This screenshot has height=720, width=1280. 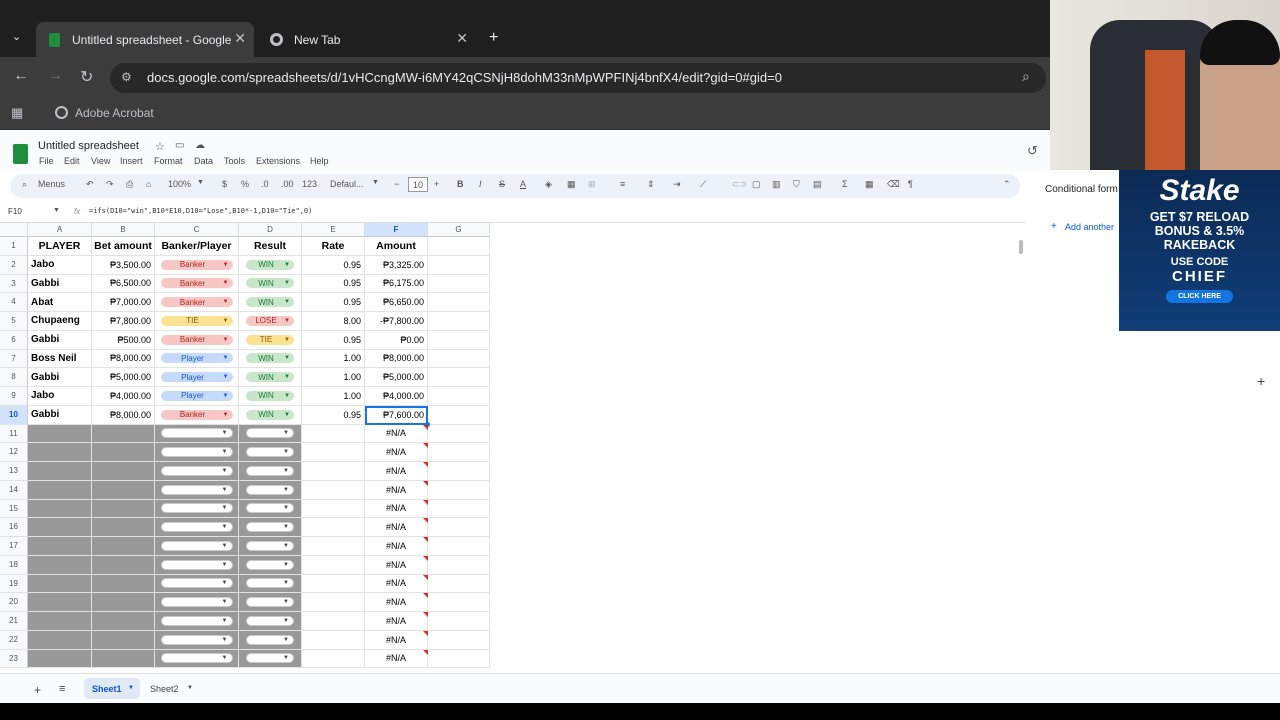 I want to click on menus-search-icon: ⌕, so click(x=24, y=184).